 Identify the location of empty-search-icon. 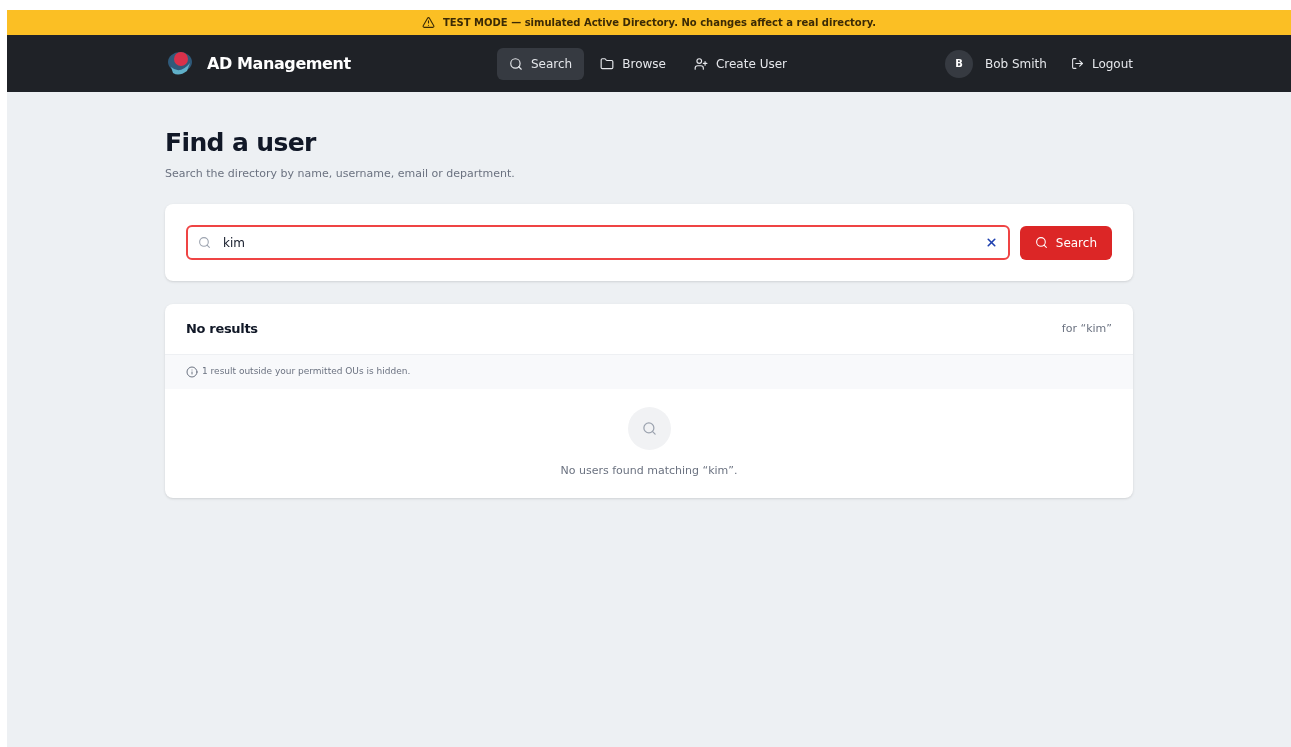
(649, 428).